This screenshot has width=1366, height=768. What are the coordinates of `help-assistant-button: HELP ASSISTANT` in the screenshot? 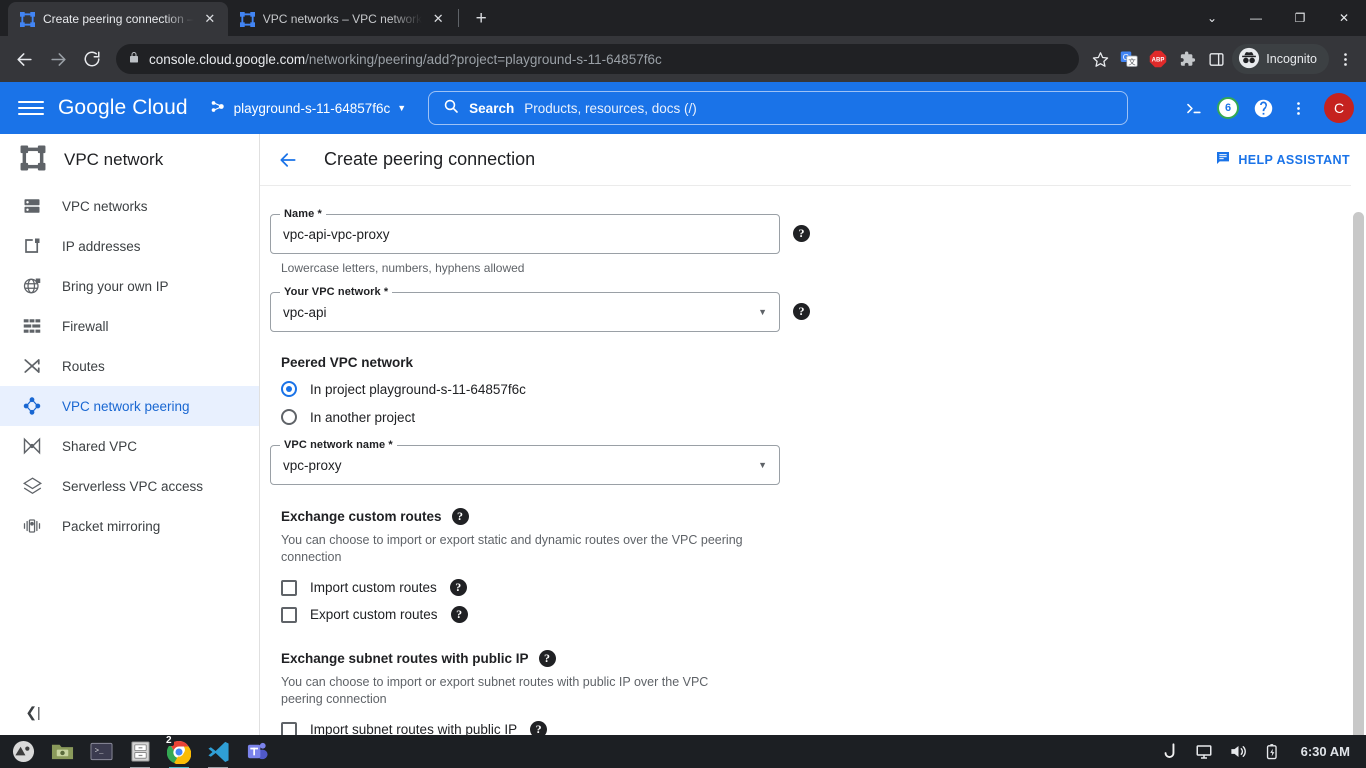 It's located at (1282, 159).